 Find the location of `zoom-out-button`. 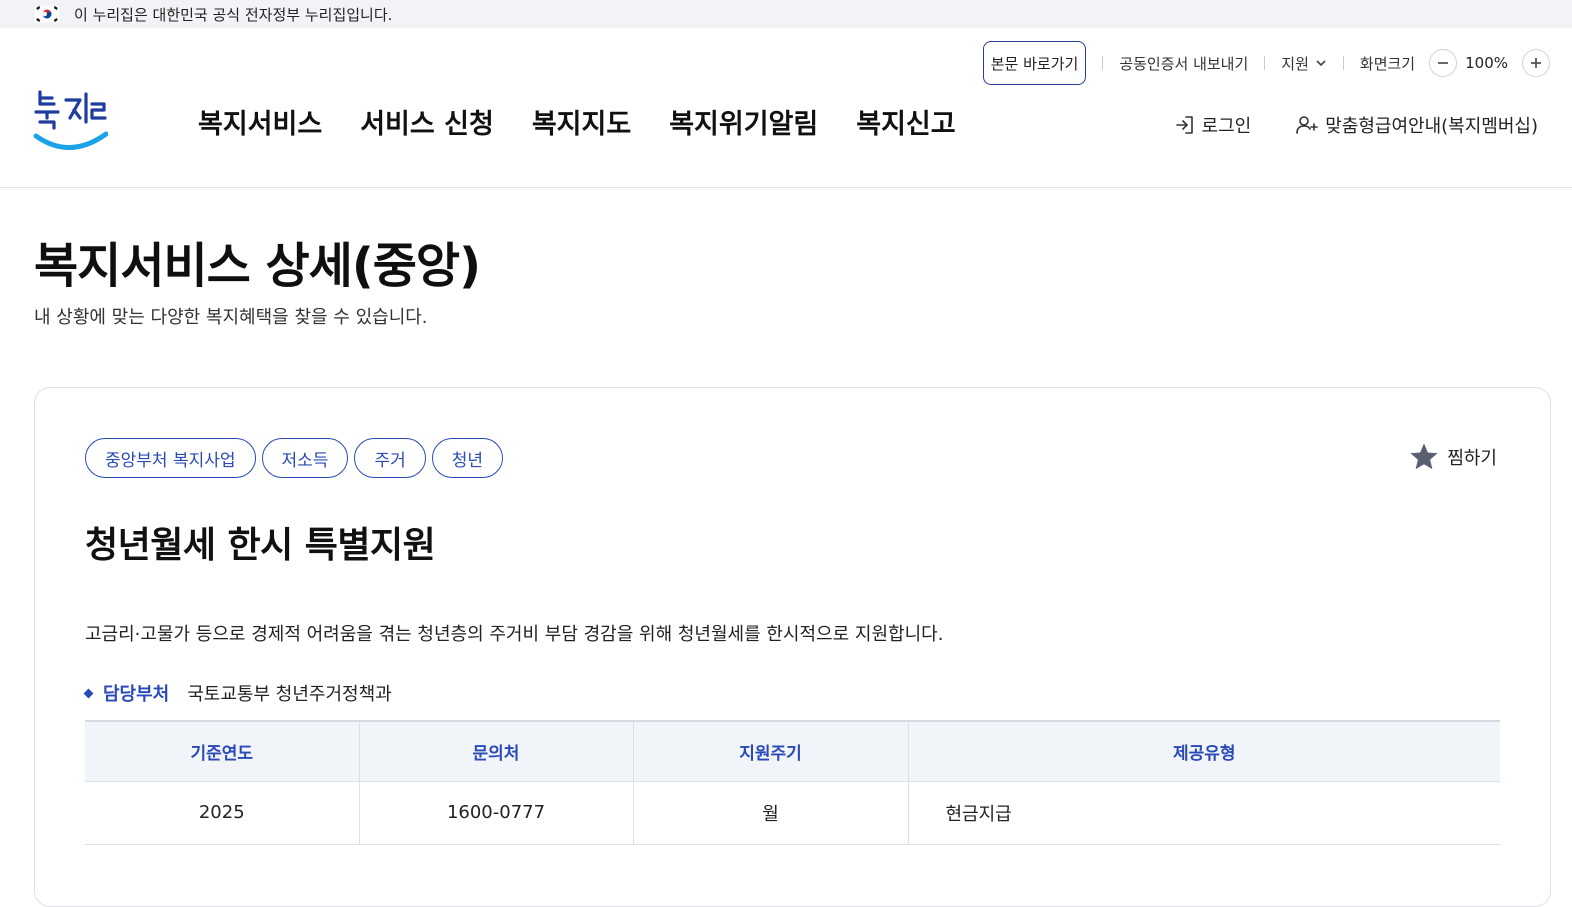

zoom-out-button is located at coordinates (1443, 63).